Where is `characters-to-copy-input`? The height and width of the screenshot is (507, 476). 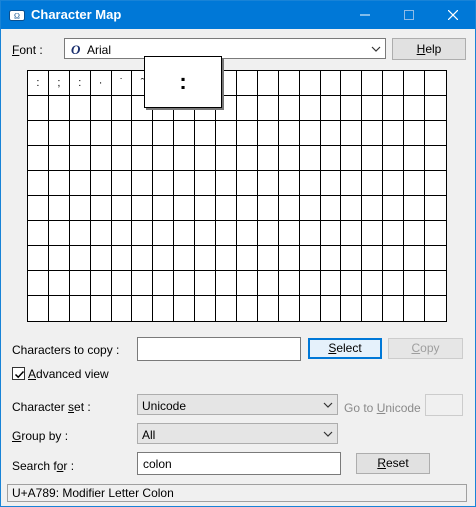
characters-to-copy-input is located at coordinates (219, 349).